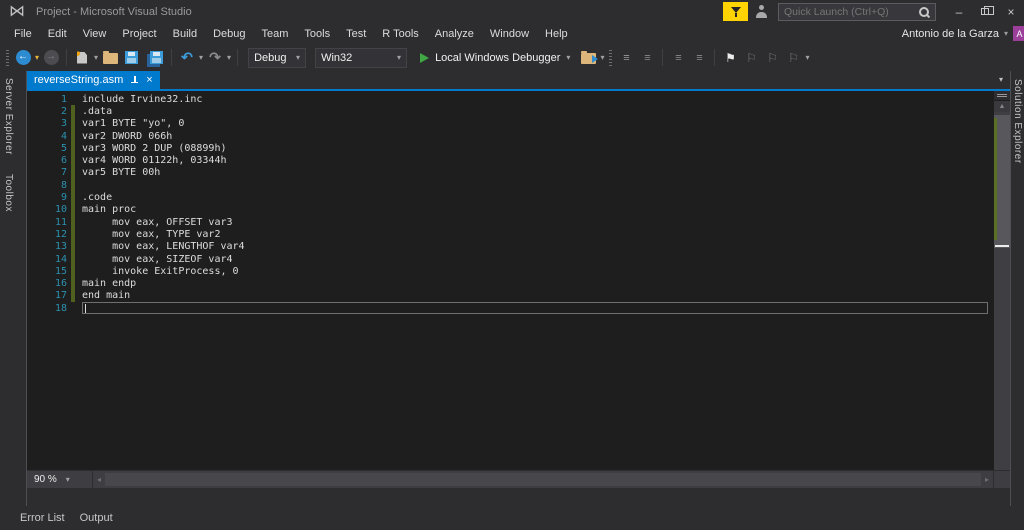 The image size is (1024, 530). Describe the element at coordinates (510, 246) in the screenshot. I see `code-line: 13 mov eax, LENGTHOF var4` at that location.